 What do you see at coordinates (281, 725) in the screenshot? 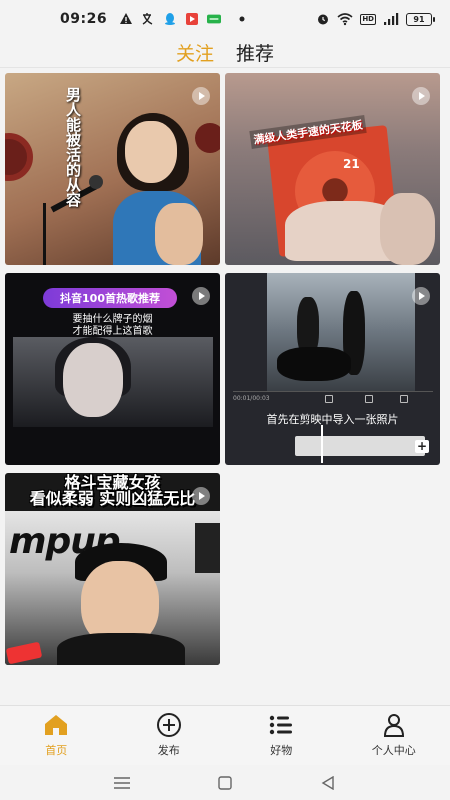
I see `list-icon` at bounding box center [281, 725].